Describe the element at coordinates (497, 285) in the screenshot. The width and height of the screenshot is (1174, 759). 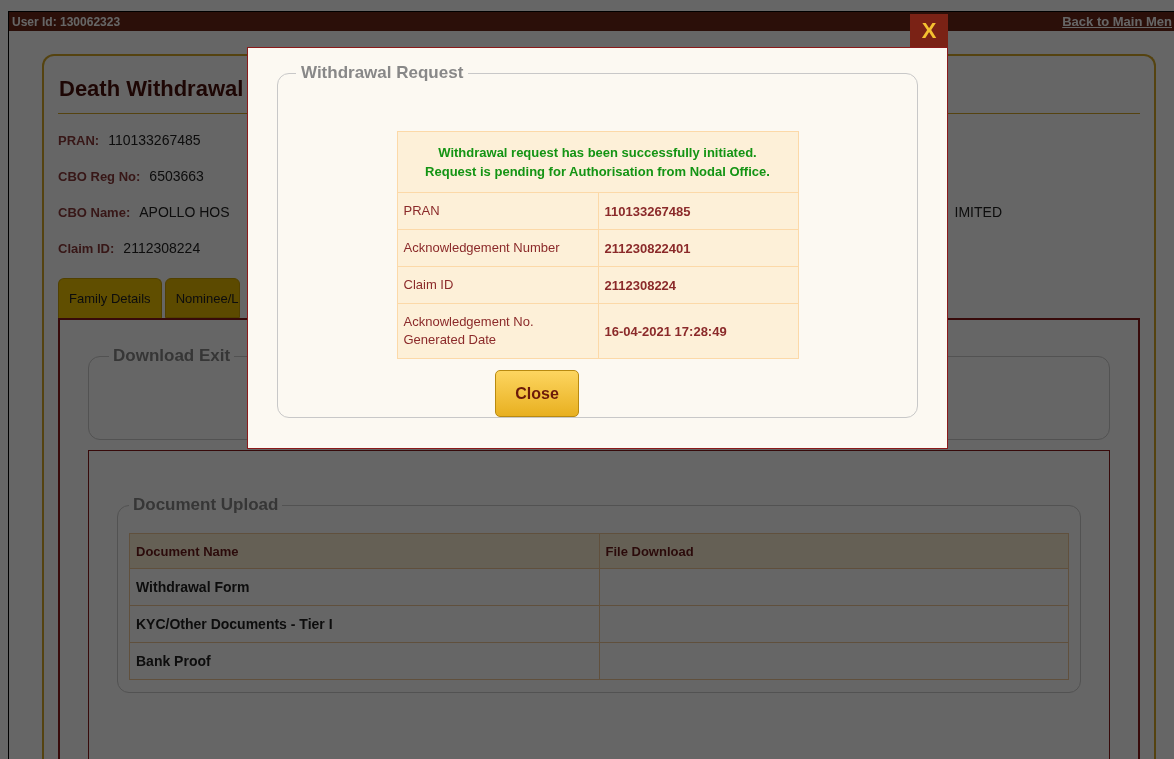
I see `table-cell: Claim ID` at that location.